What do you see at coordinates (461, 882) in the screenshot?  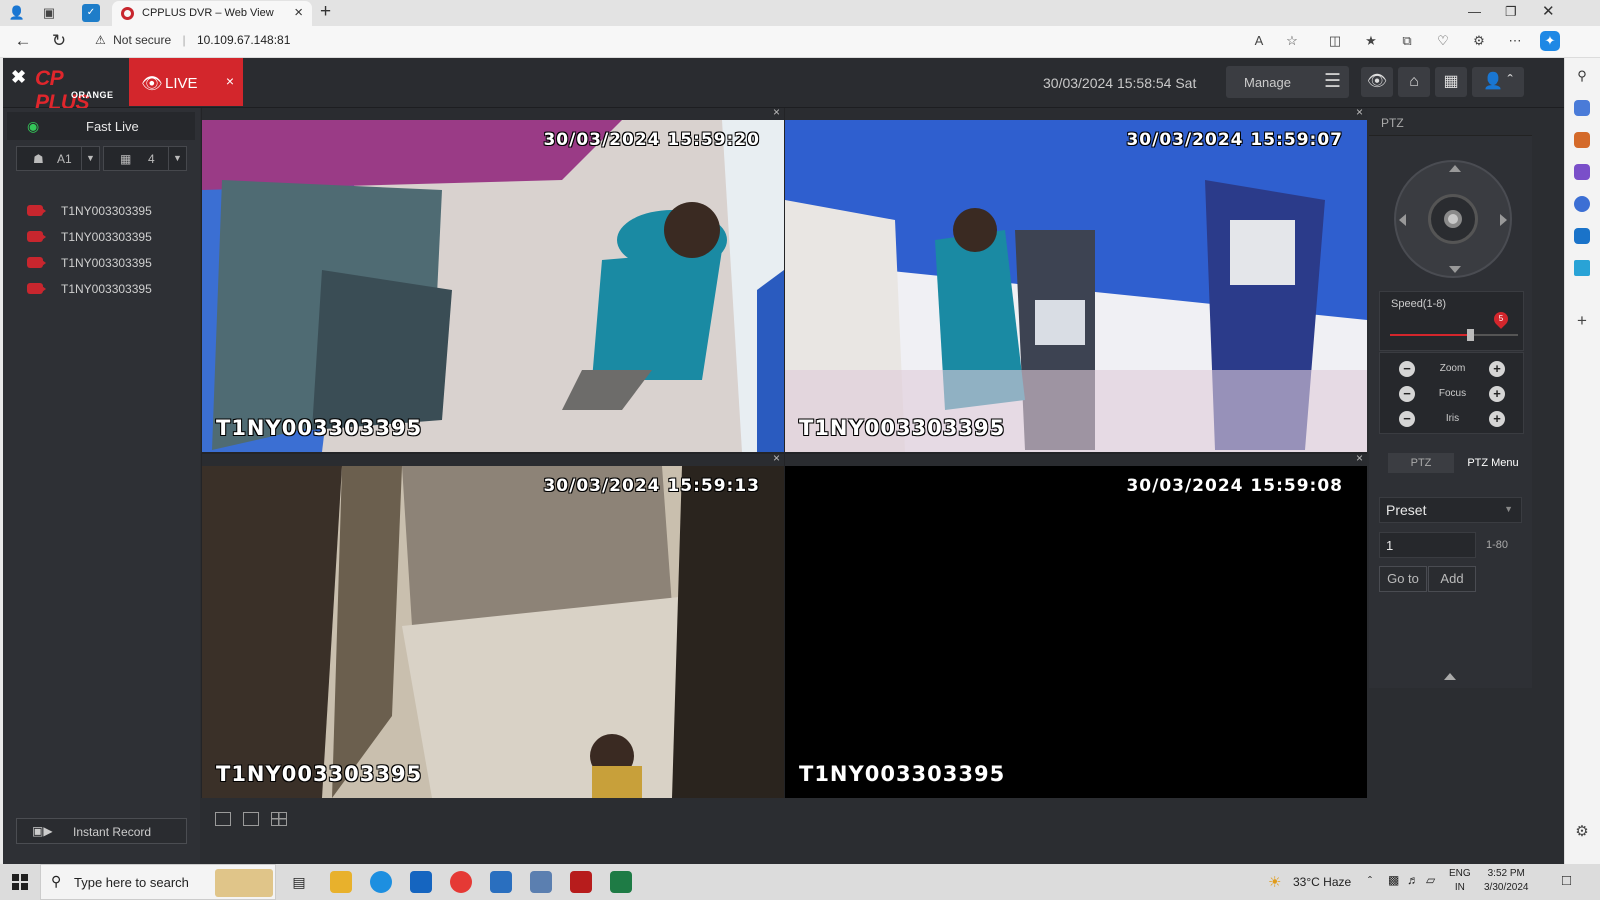 I see `chrome-icon` at bounding box center [461, 882].